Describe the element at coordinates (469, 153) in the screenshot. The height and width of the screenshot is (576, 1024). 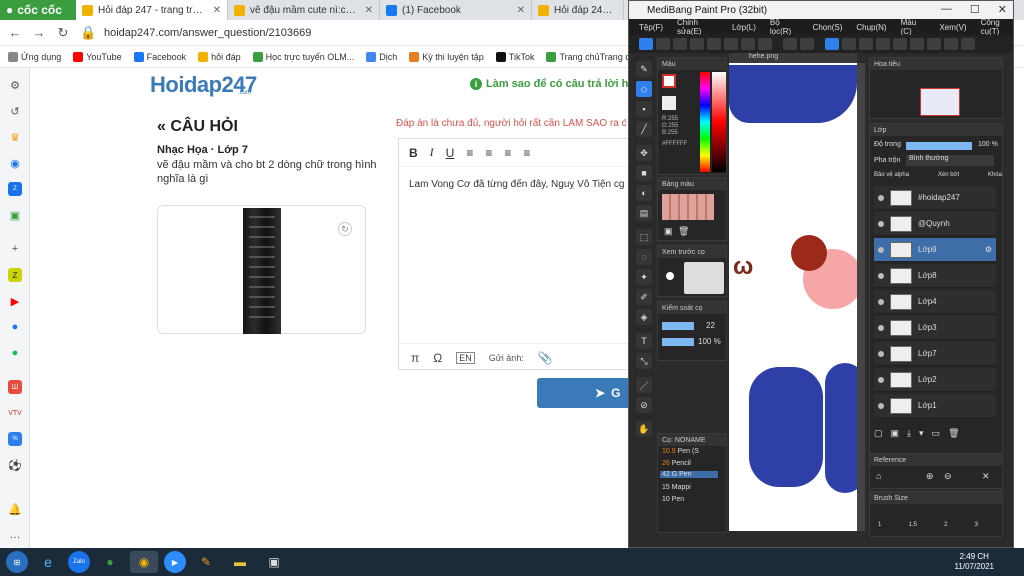
I see `align-left-icon: ≡` at that location.